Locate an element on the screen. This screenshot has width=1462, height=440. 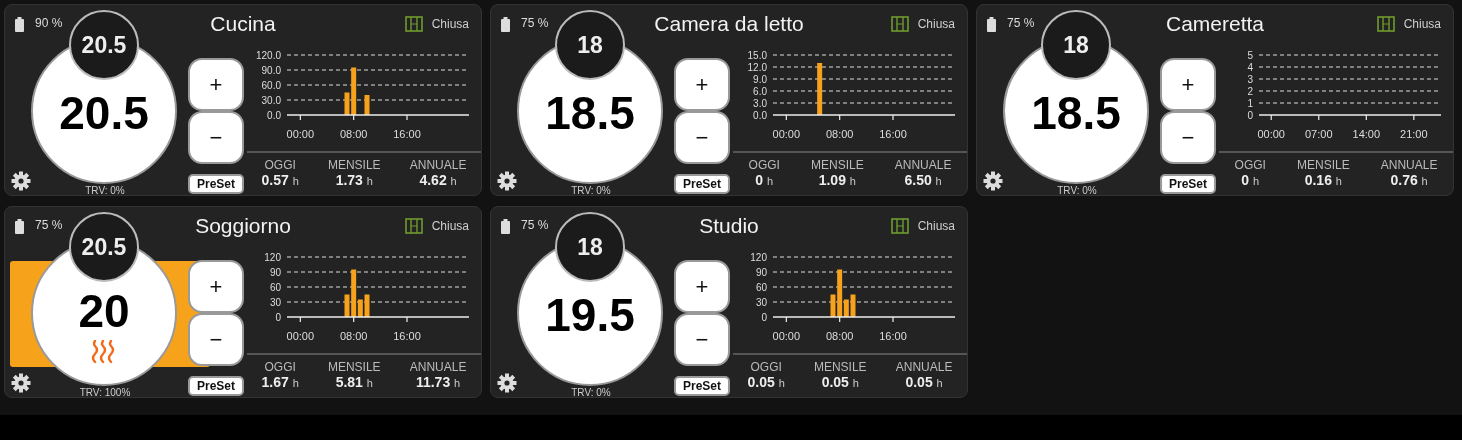
battery-level: 90 % is located at coordinates (49, 23).